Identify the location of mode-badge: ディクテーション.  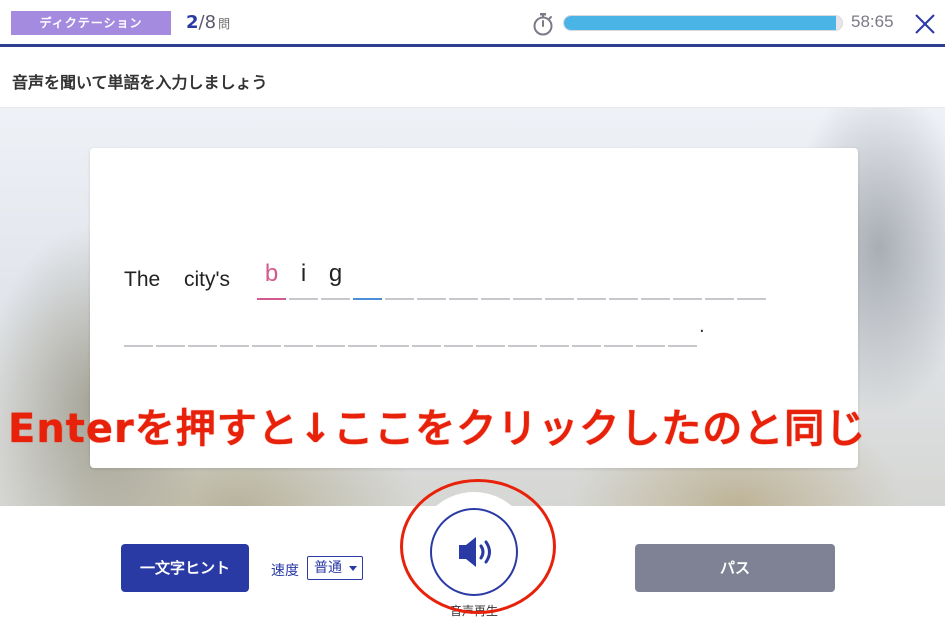
(91, 23).